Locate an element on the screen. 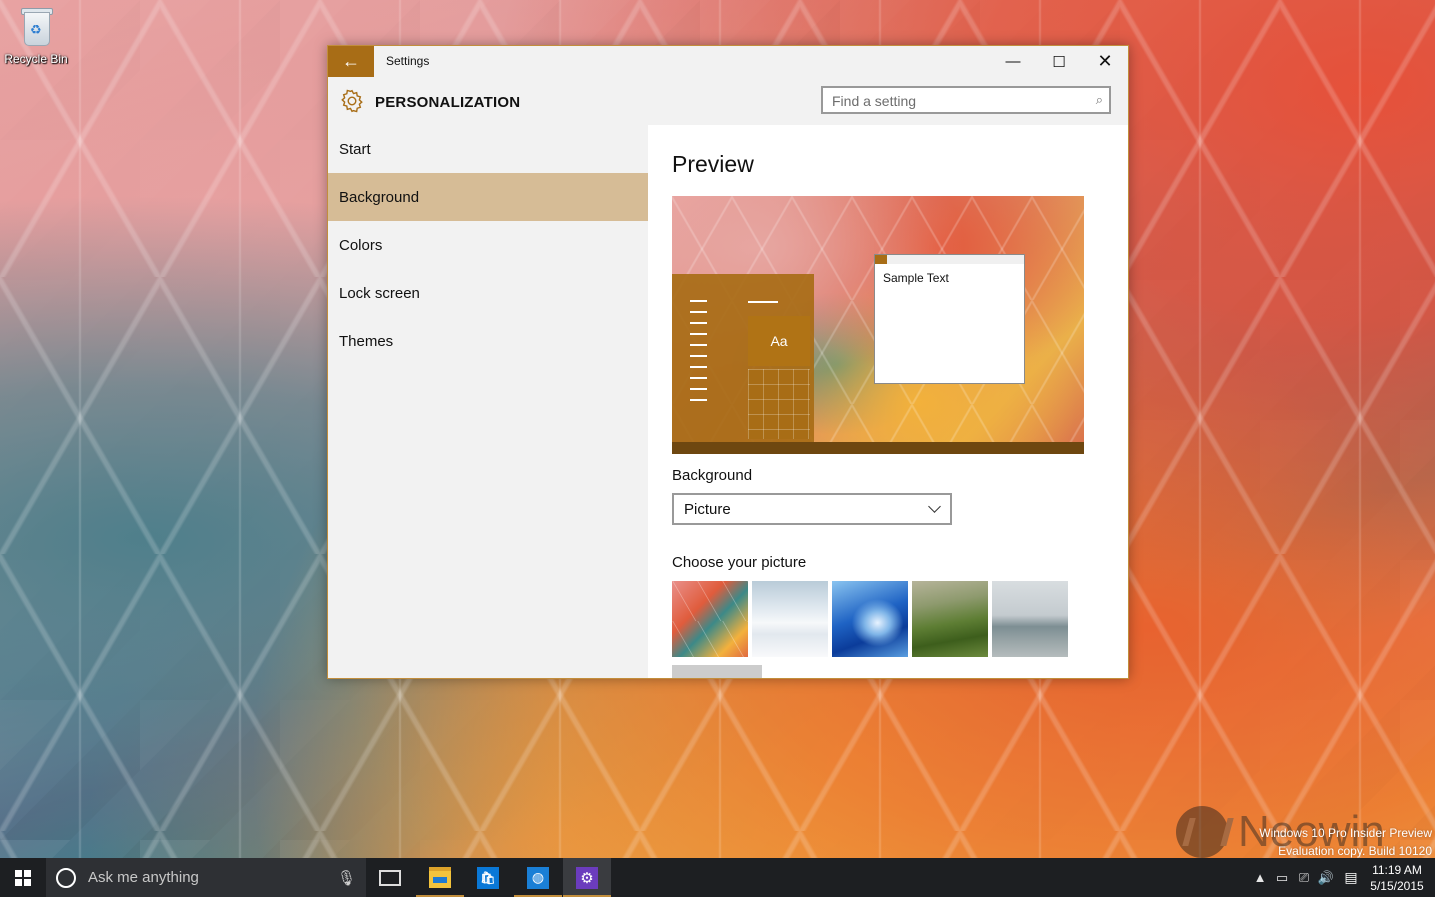  watermark-line-1: Windows 10 Pro Insider Preview is located at coordinates (1345, 833).